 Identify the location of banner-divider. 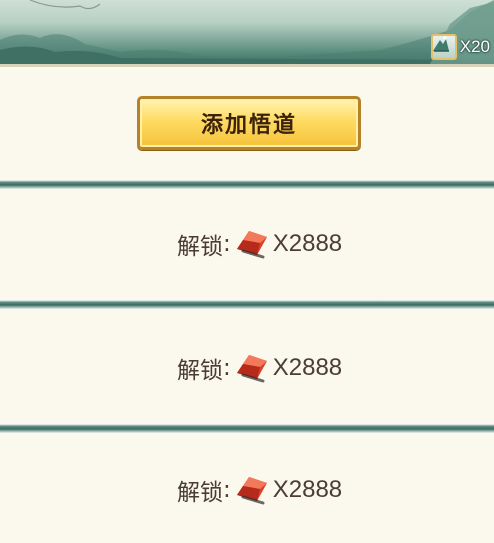
(247, 65).